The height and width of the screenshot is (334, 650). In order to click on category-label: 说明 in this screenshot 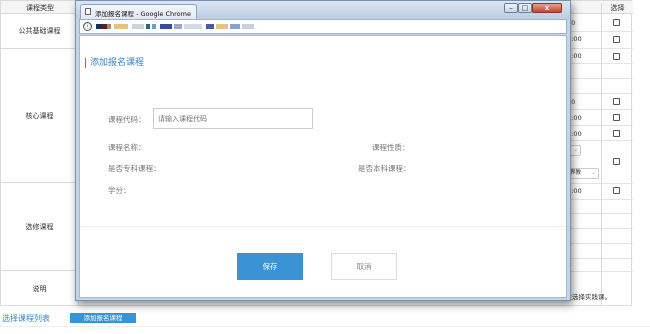, I will do `click(39, 289)`.